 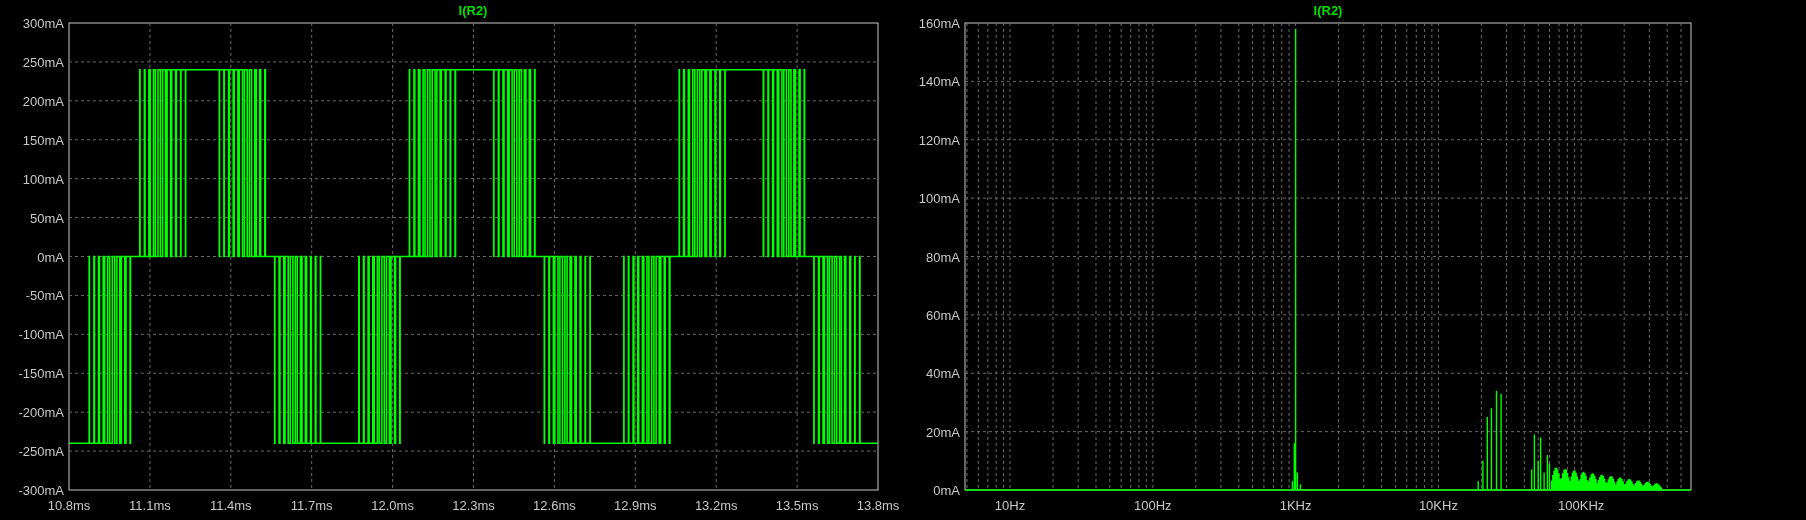 I want to click on x-axis-label: 12.6ms, so click(x=554, y=505).